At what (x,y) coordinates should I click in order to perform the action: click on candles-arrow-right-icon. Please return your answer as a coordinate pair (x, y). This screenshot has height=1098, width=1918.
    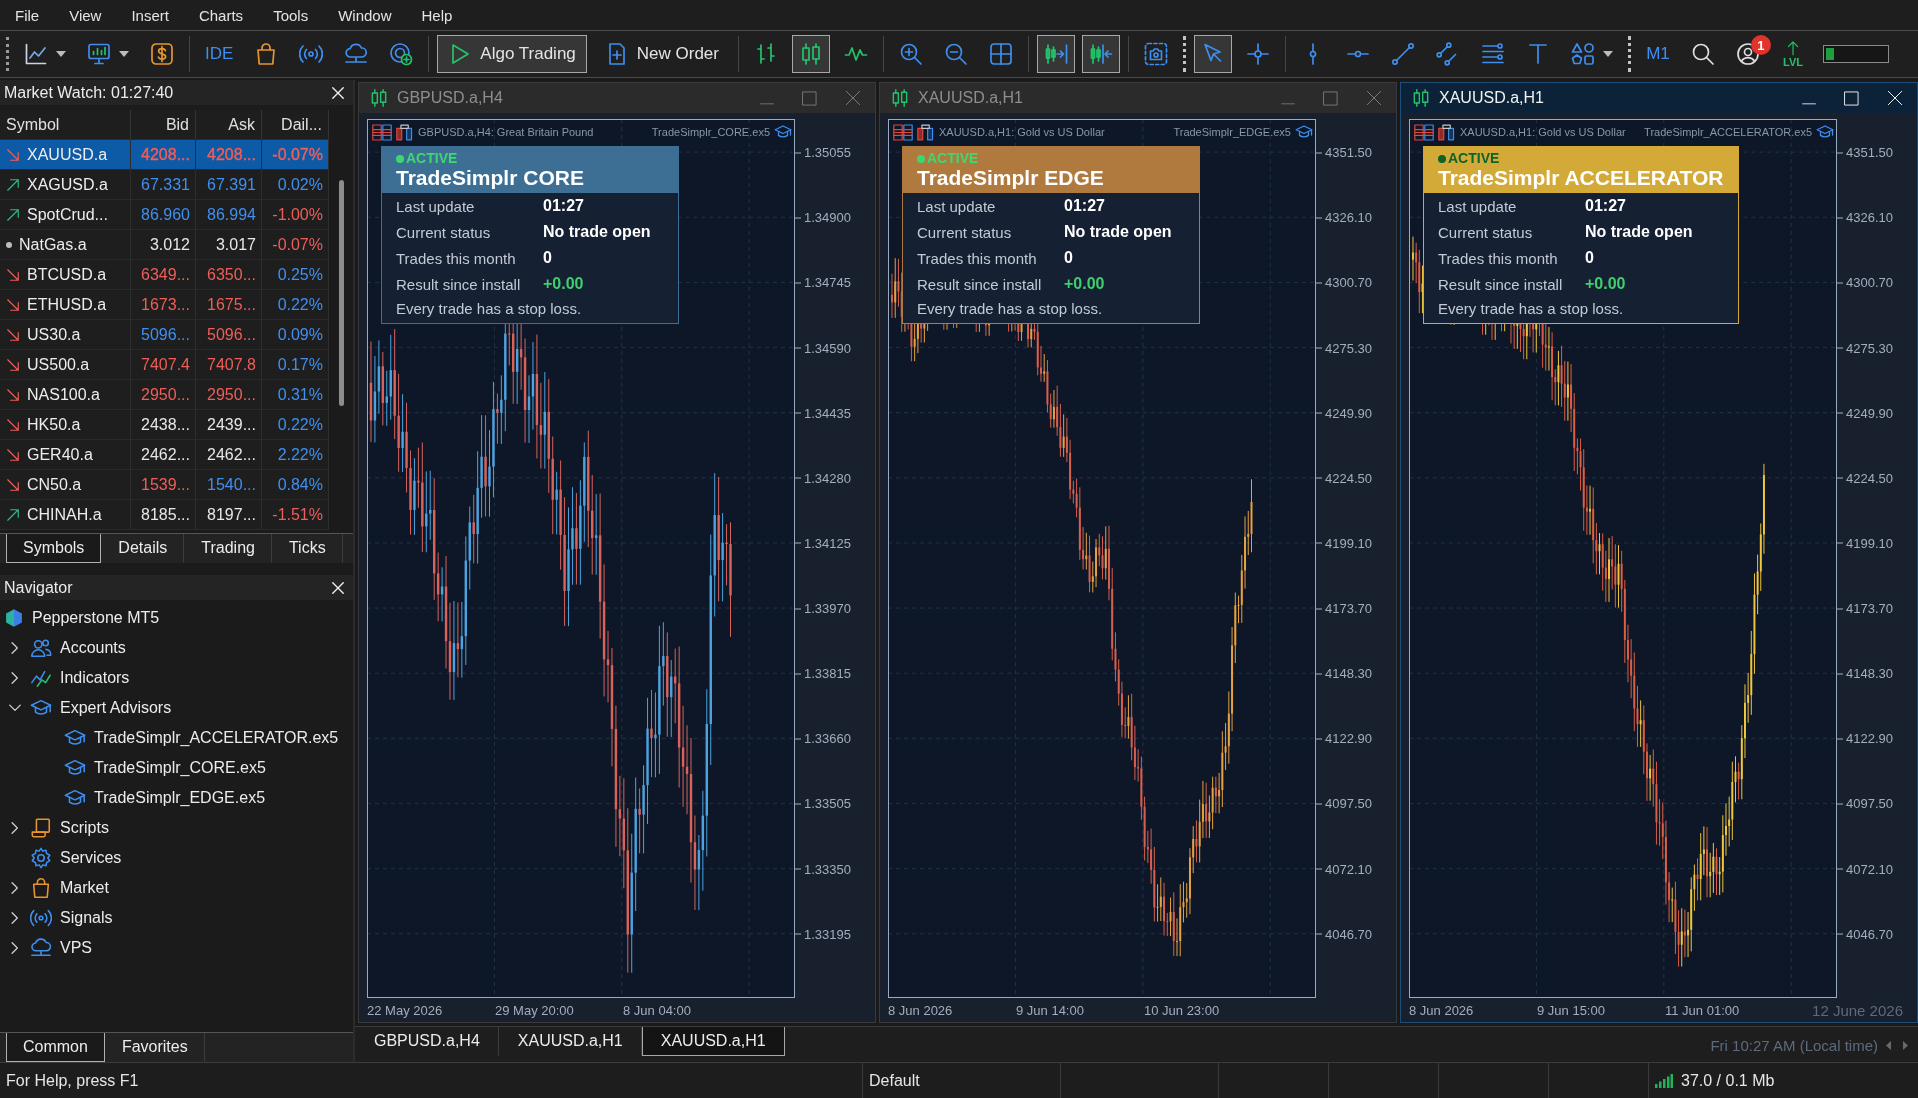
    Looking at the image, I should click on (1056, 54).